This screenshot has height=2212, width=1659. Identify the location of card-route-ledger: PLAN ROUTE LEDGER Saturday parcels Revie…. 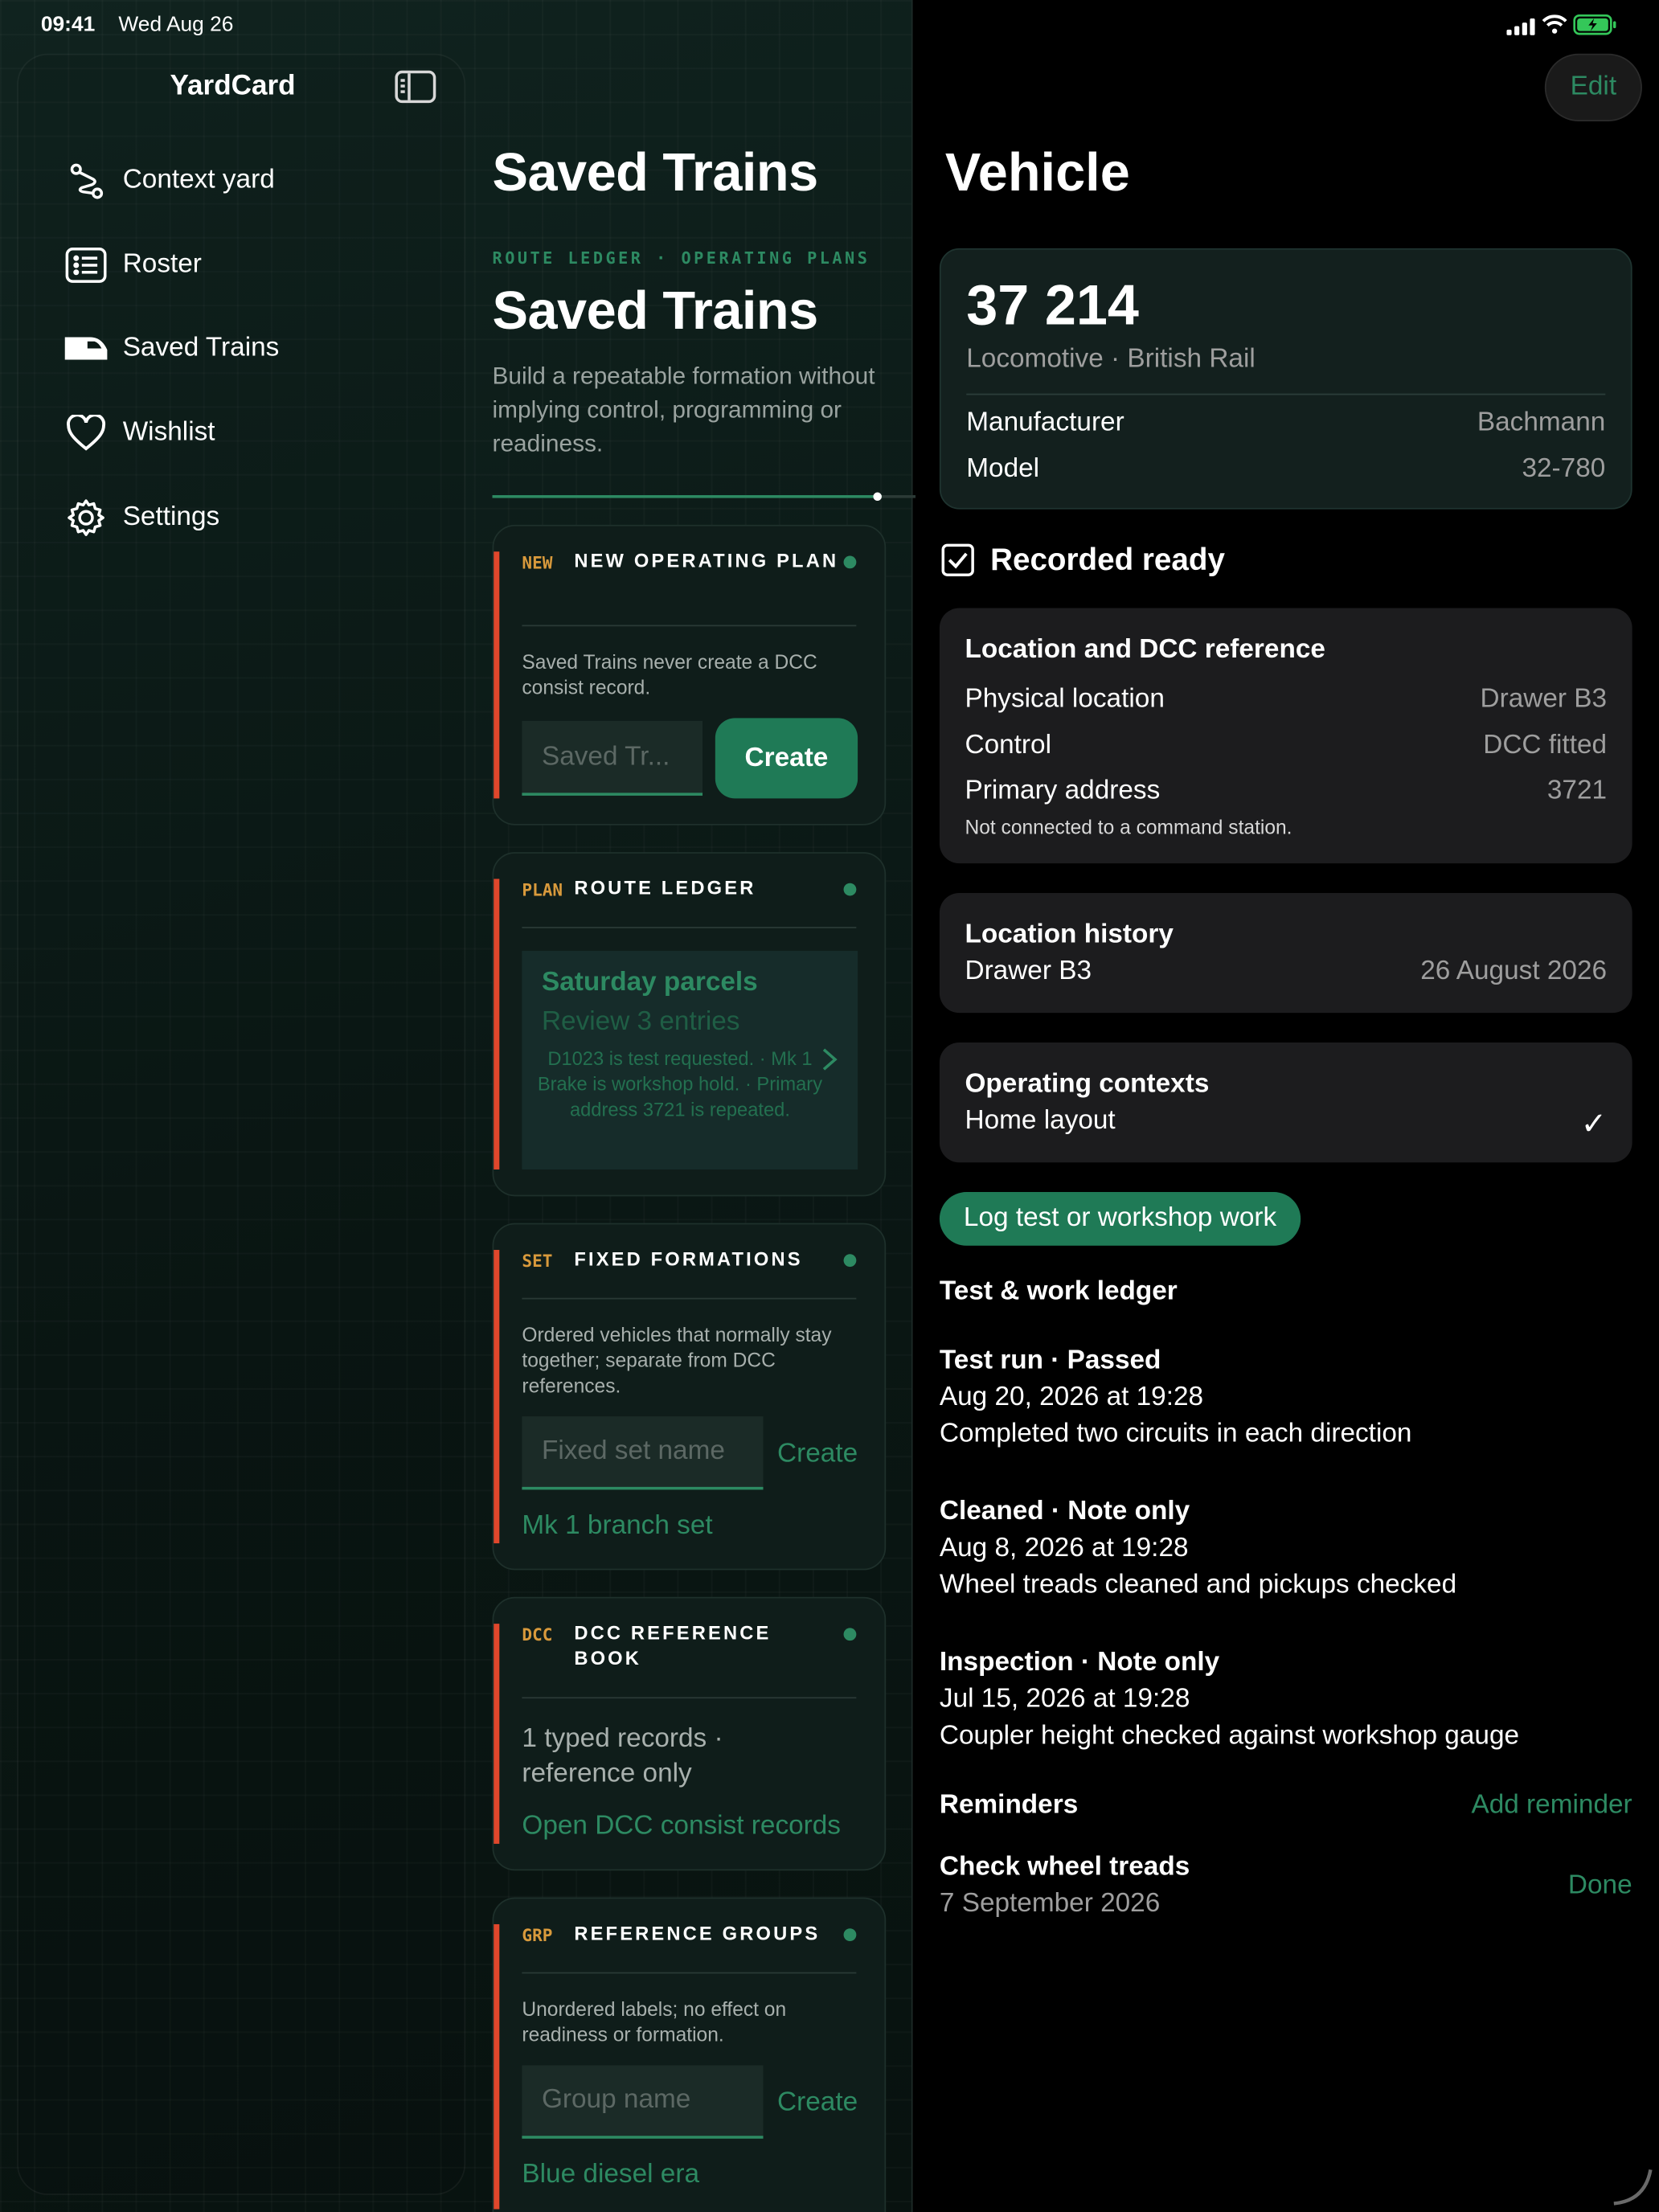
(689, 1024).